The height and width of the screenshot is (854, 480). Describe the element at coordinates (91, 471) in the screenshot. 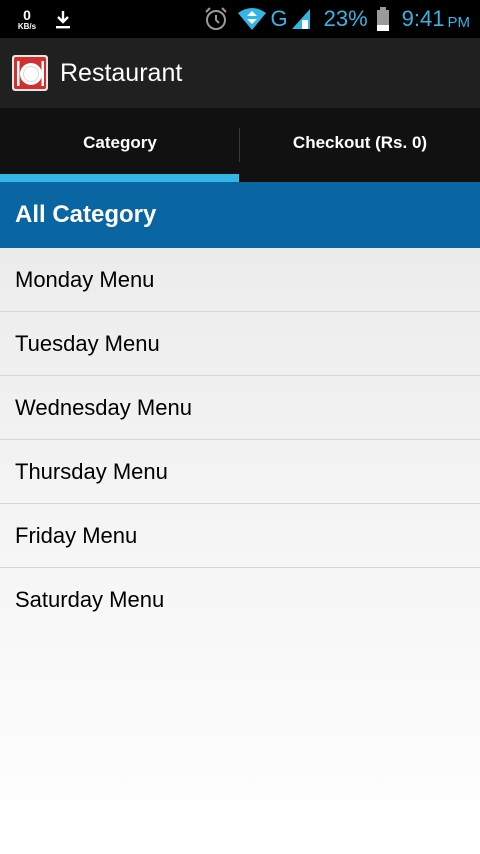

I see `list-item-label: Thursday Menu` at that location.